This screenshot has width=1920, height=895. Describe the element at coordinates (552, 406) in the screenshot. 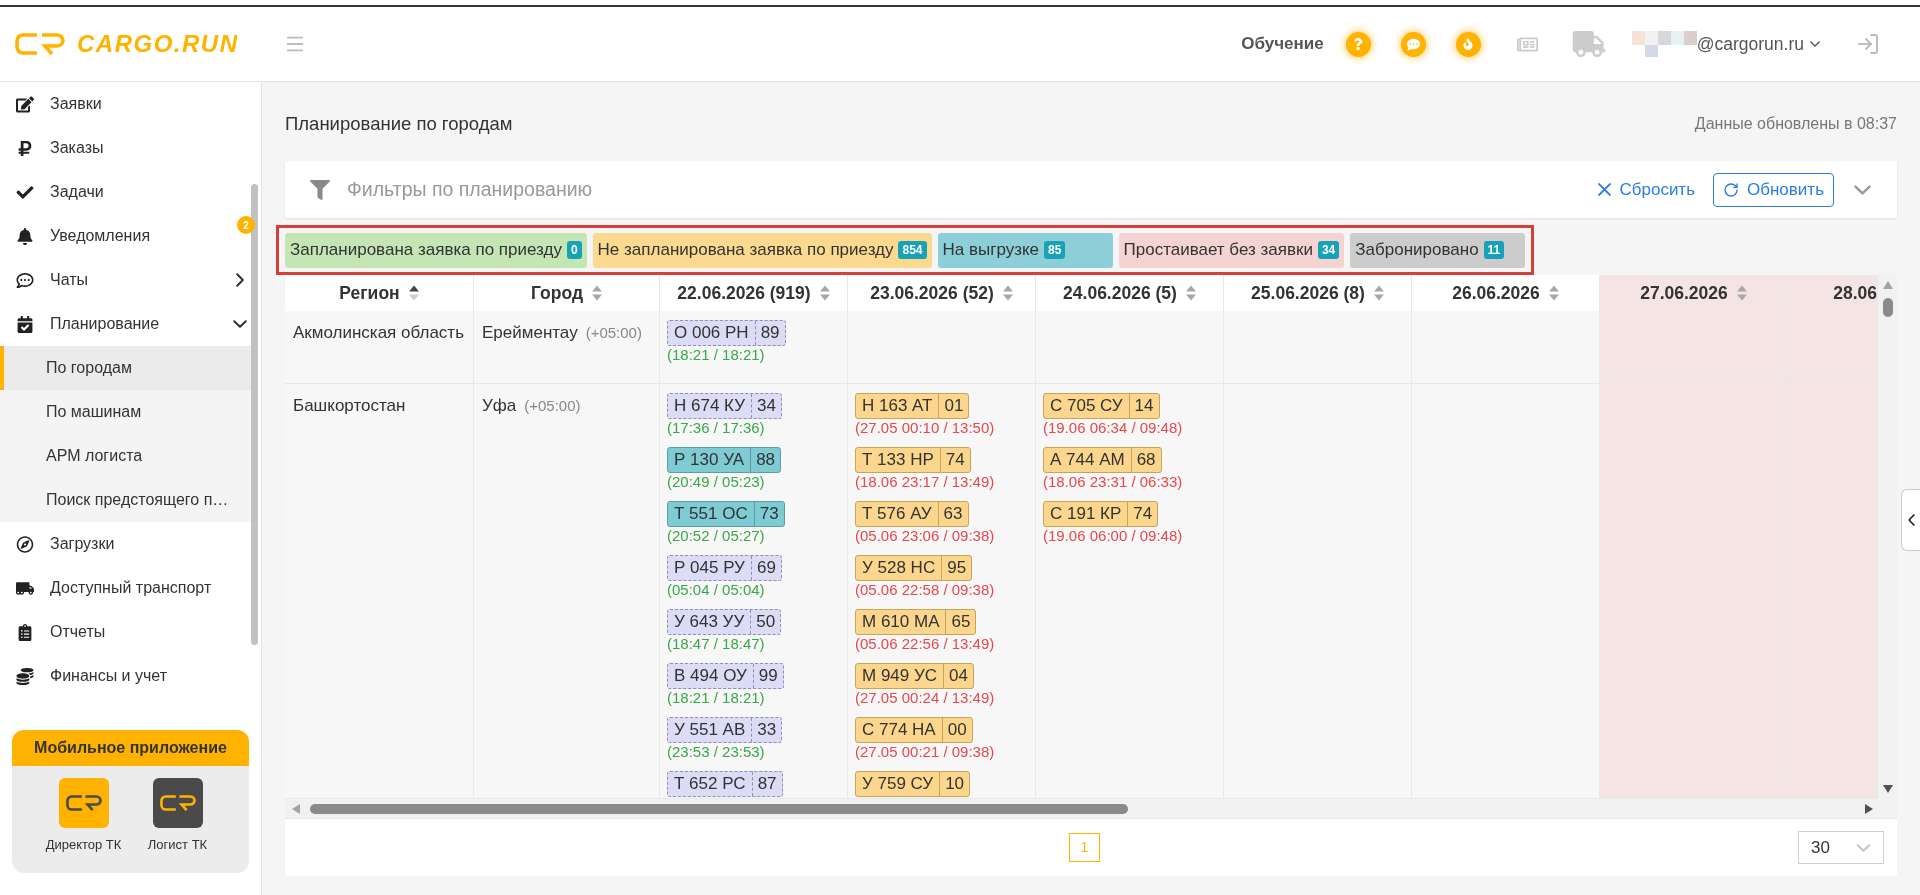

I see `timezone: (+05:00)` at that location.